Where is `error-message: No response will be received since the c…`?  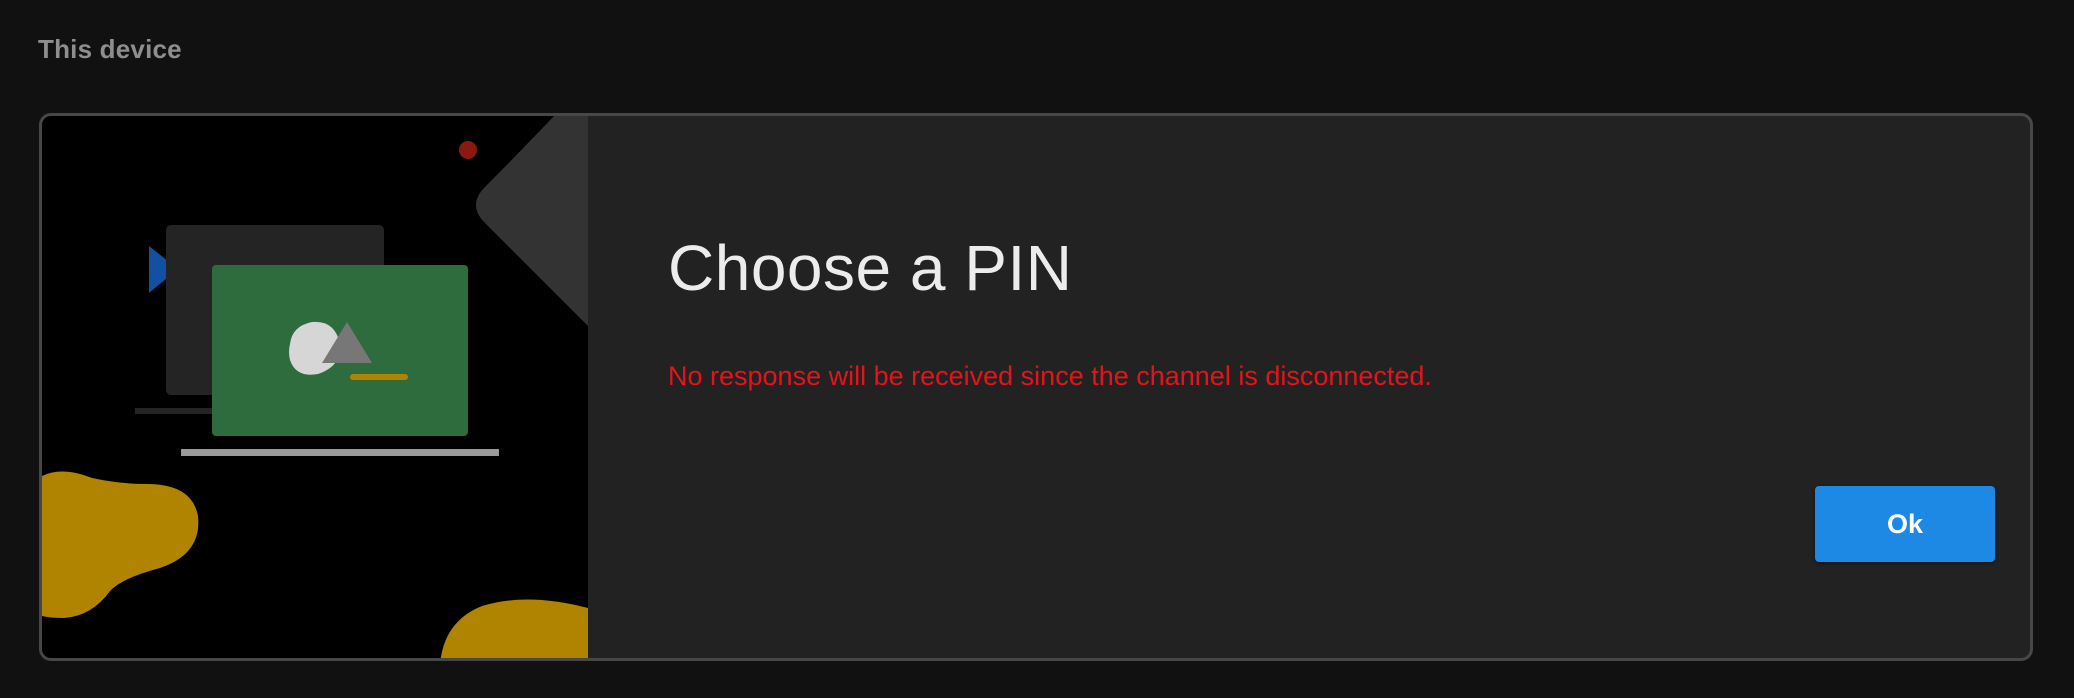 error-message: No response will be received since the c… is located at coordinates (1050, 376).